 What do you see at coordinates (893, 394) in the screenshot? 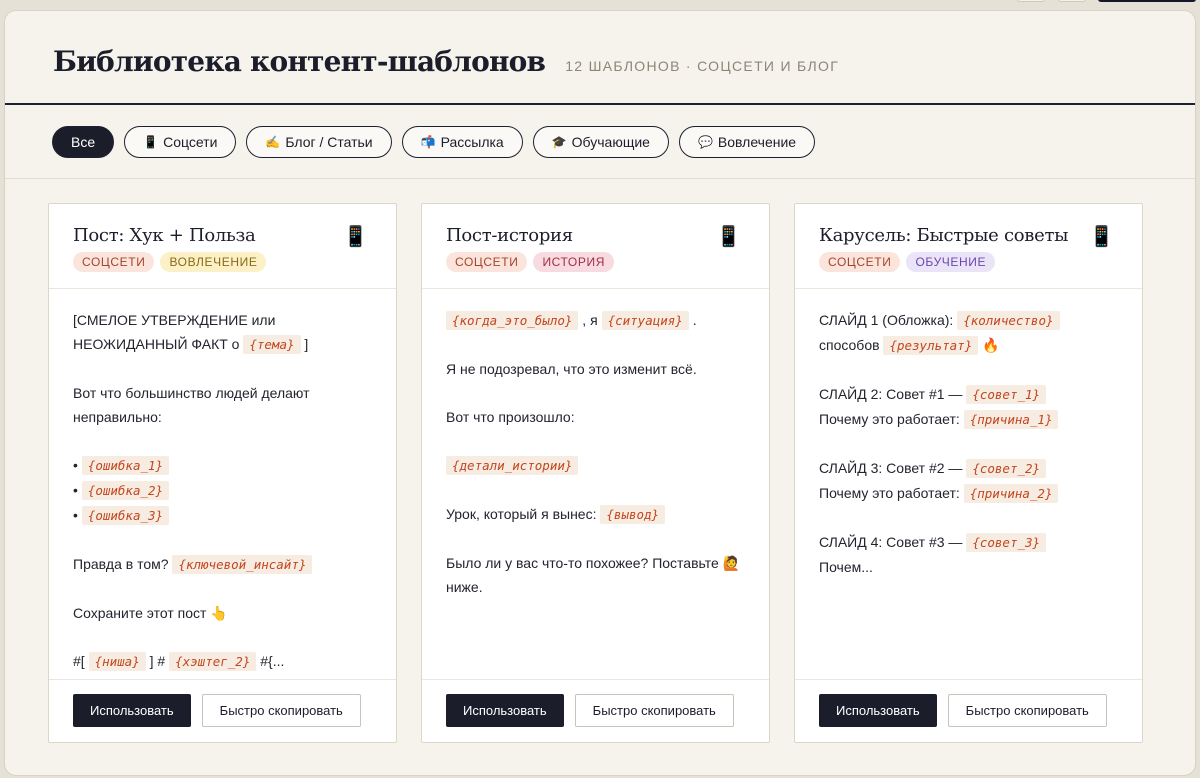
I see `preview-text: СЛАЙД 2: Совет #1 —` at bounding box center [893, 394].